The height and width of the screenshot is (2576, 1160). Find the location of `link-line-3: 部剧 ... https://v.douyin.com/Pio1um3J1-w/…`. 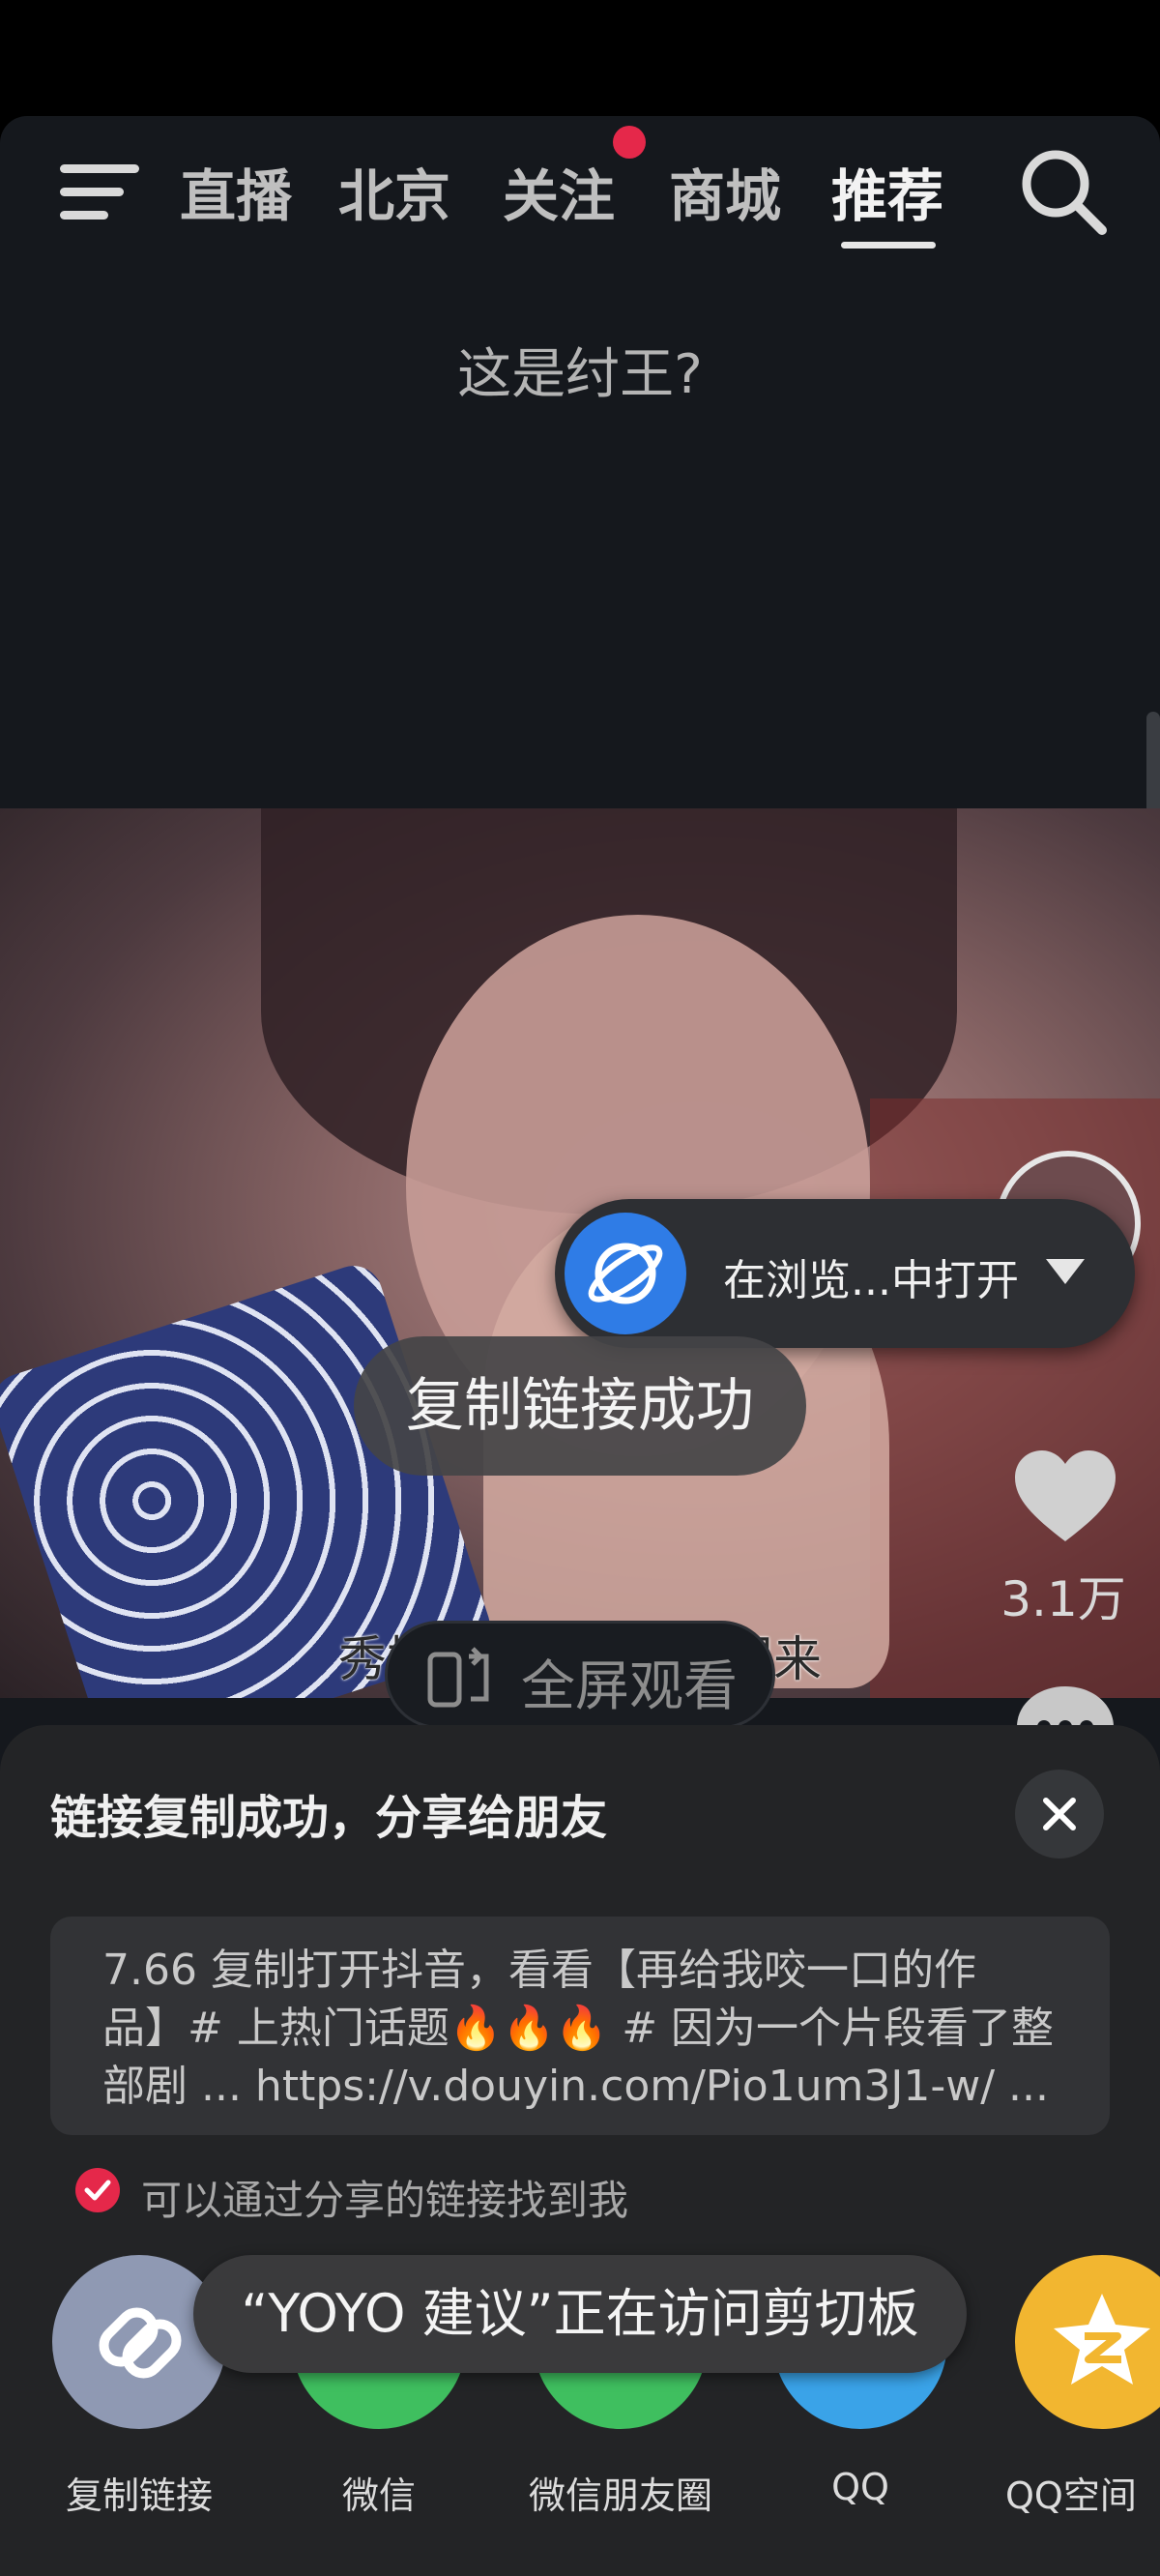

link-line-3: 部剧 ... https://v.douyin.com/Pio1um3J1-w/… is located at coordinates (576, 2086).